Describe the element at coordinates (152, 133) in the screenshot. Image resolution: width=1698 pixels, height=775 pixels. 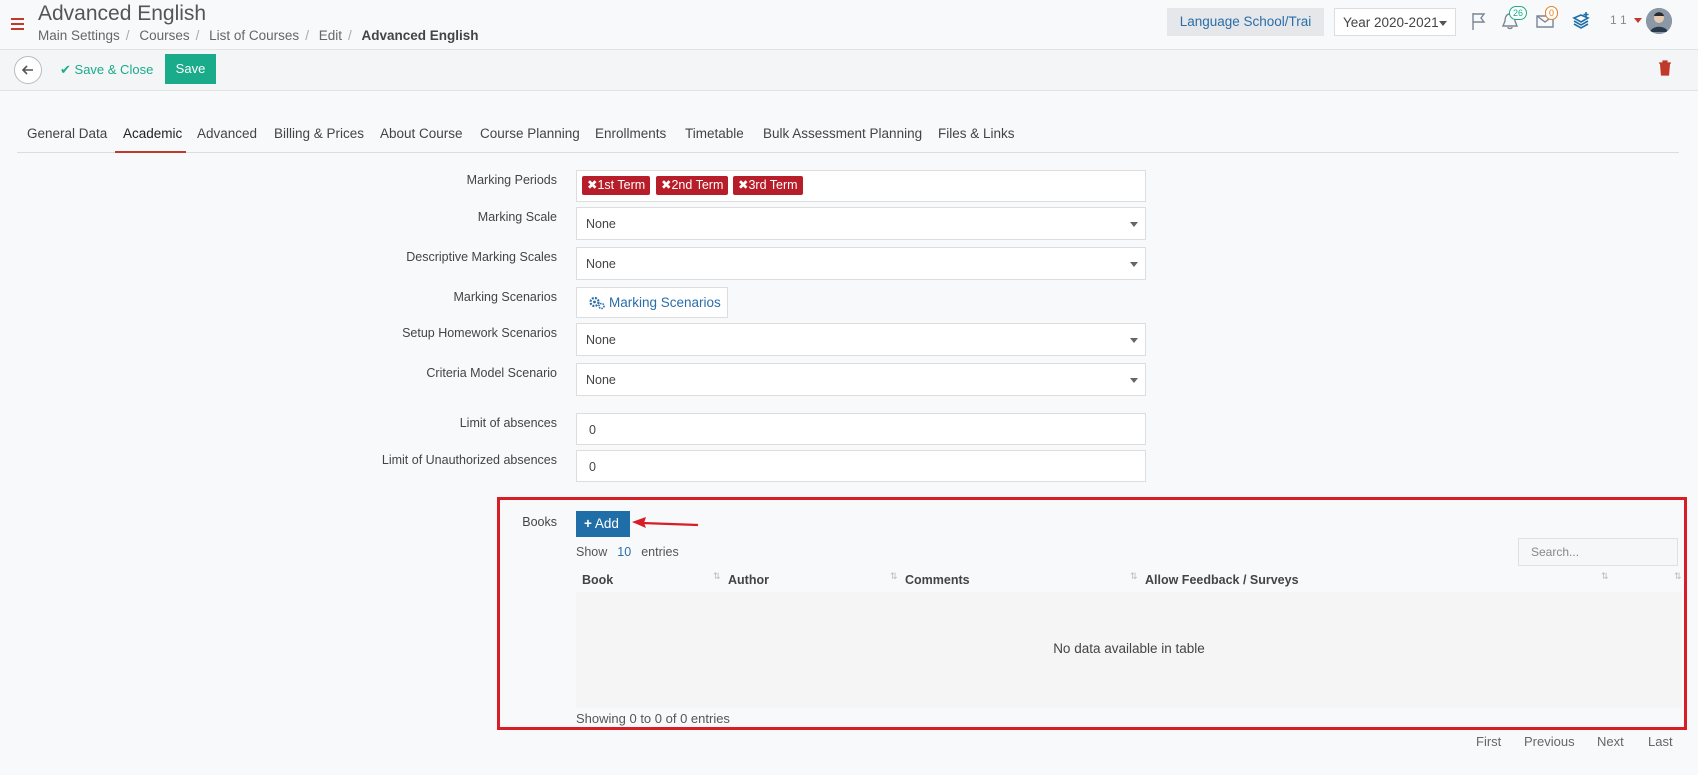
I see `tab-academic: Academic` at that location.